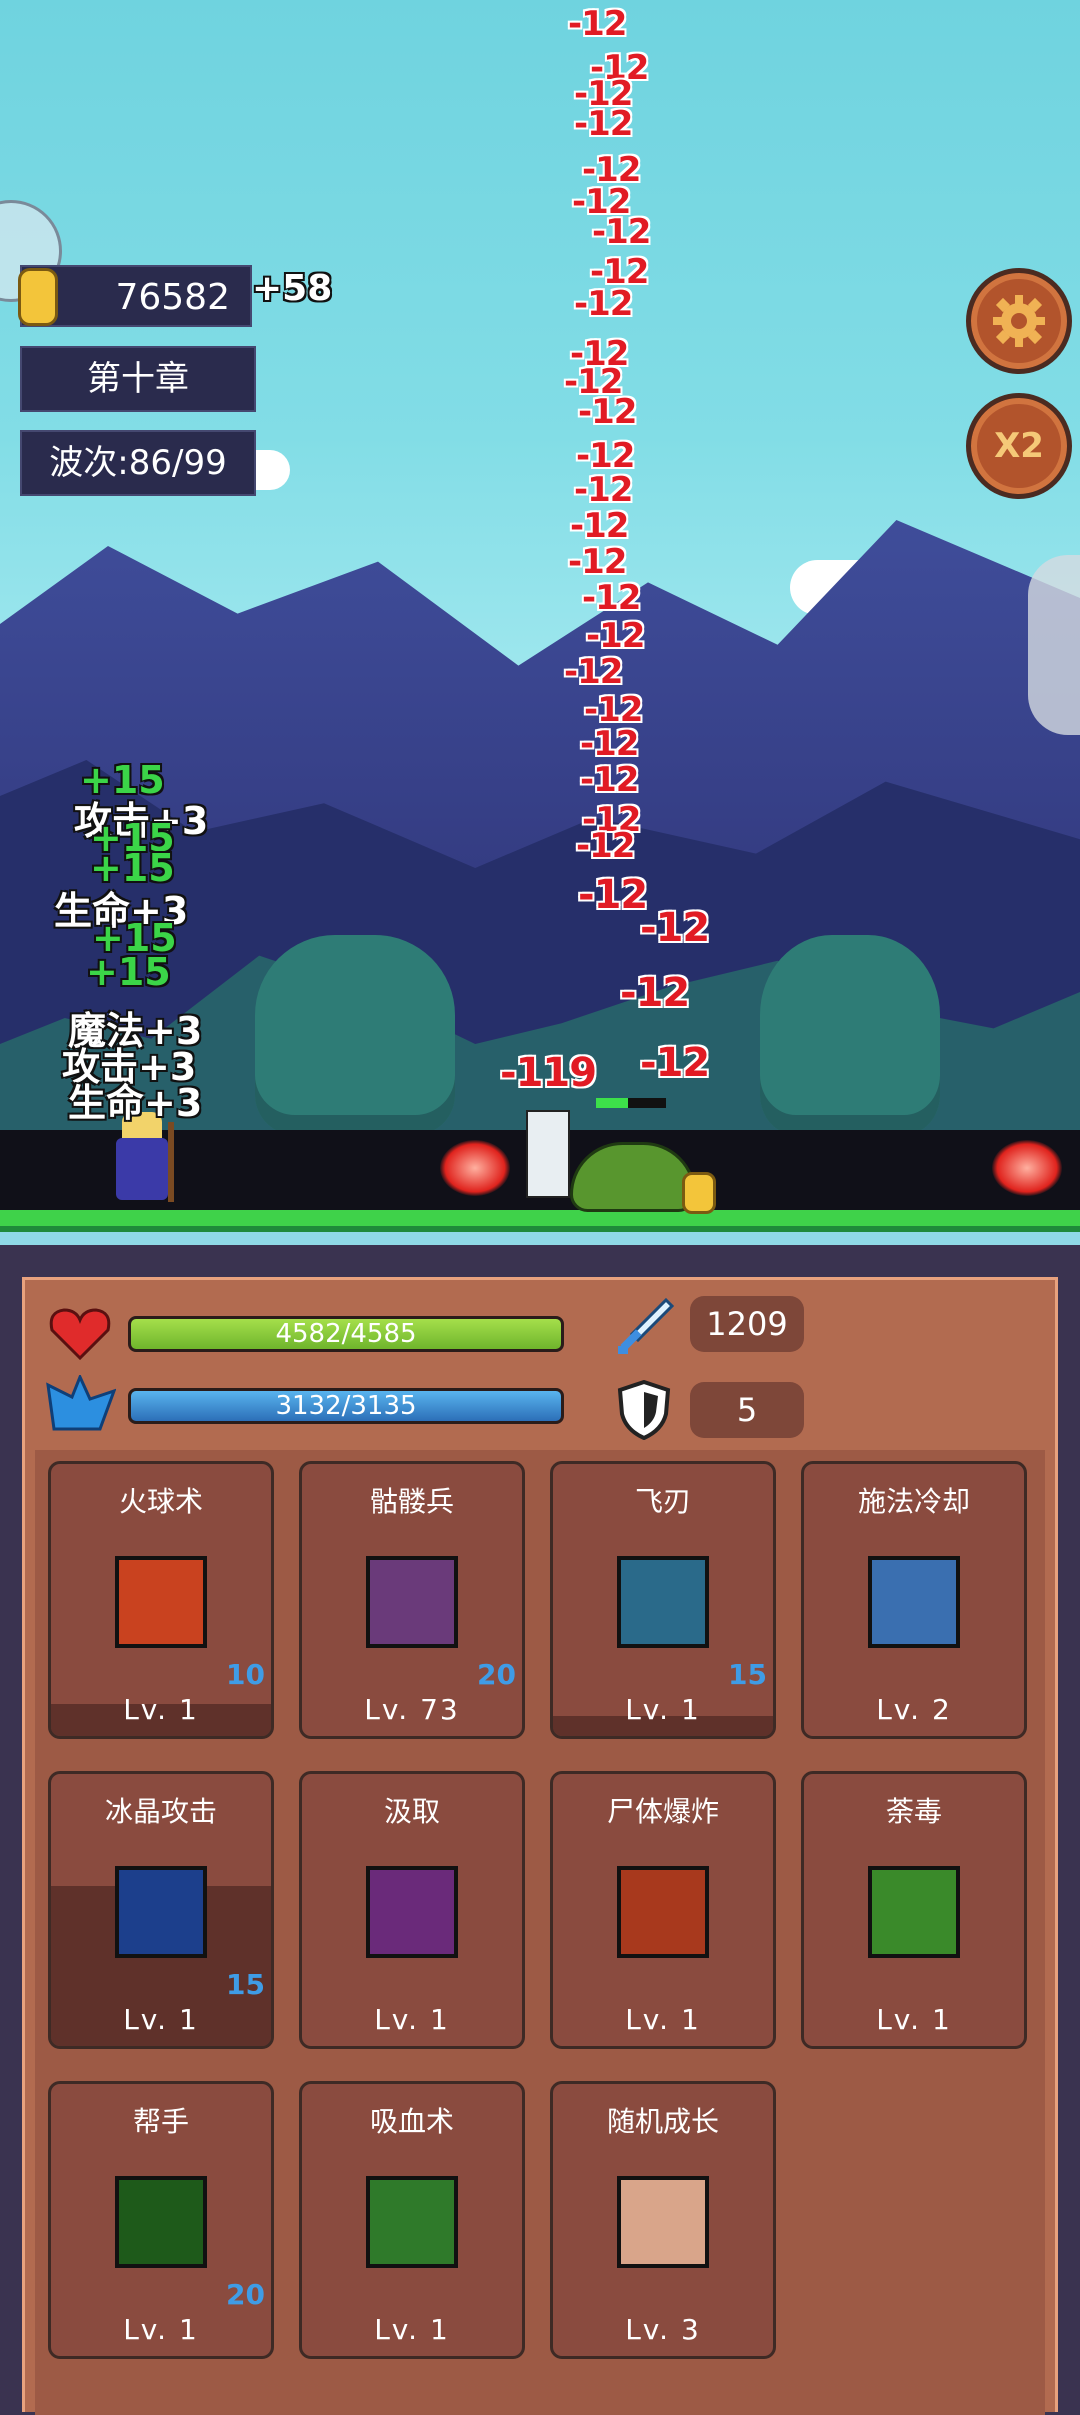  I want to click on poison-icon, so click(914, 1912).